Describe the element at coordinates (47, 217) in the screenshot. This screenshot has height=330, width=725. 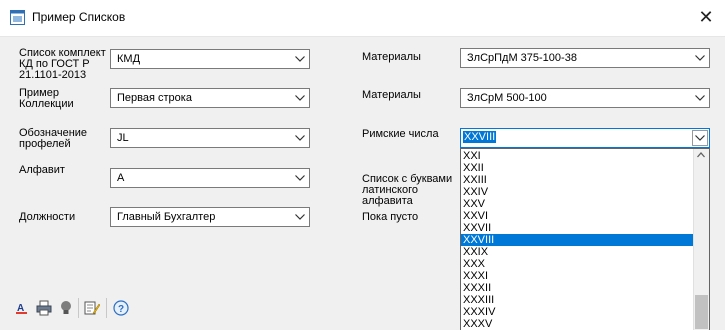
I see `positions-label: Должности` at that location.